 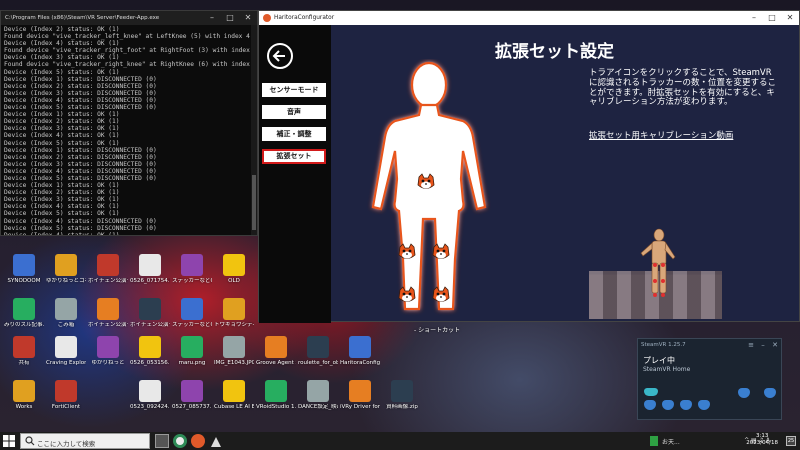 What do you see at coordinates (66, 281) in the screenshot?
I see `desktop-icon-label: ゆかりねっとコネクタ Neo` at bounding box center [66, 281].